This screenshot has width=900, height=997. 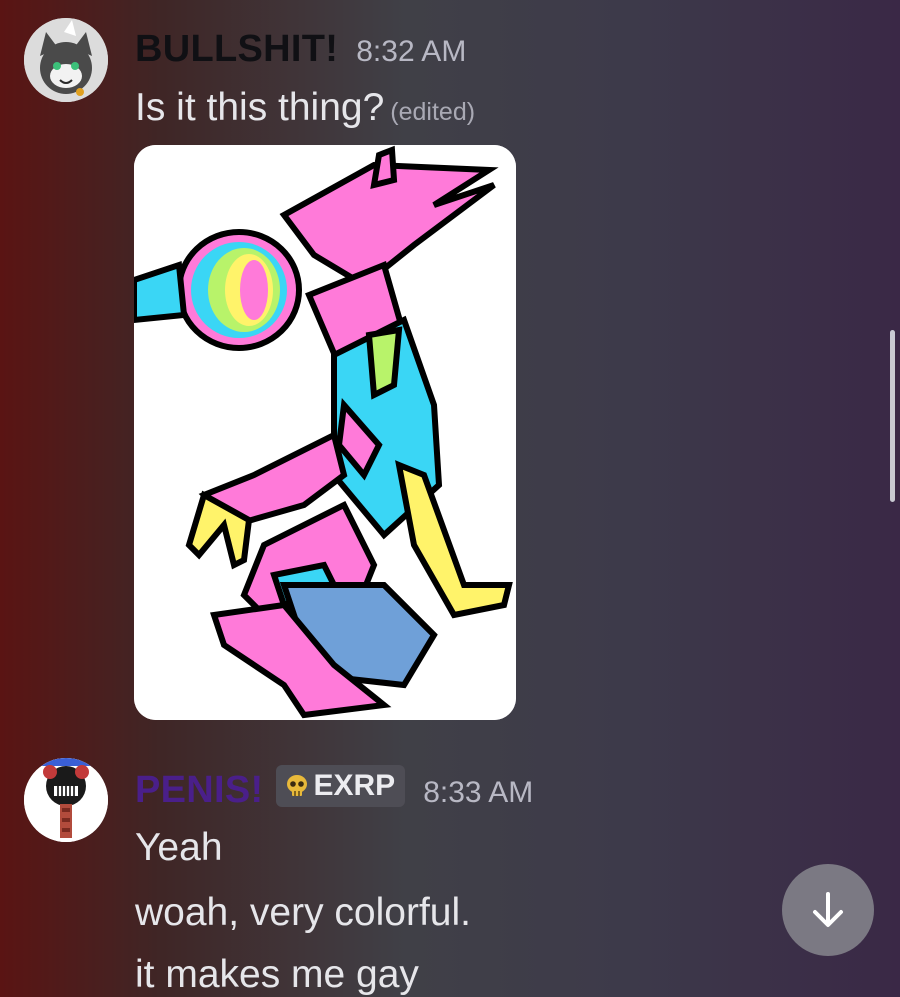 I want to click on timestamp: 8:32 AM, so click(x=411, y=51).